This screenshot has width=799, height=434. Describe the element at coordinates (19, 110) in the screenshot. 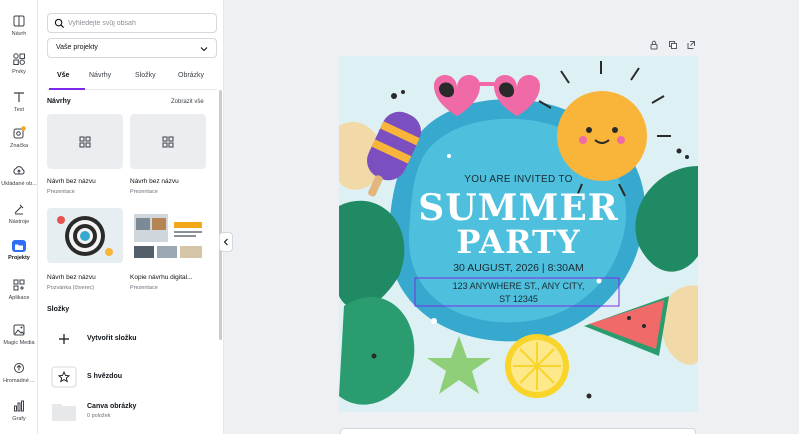

I see `rail-label: Text` at that location.